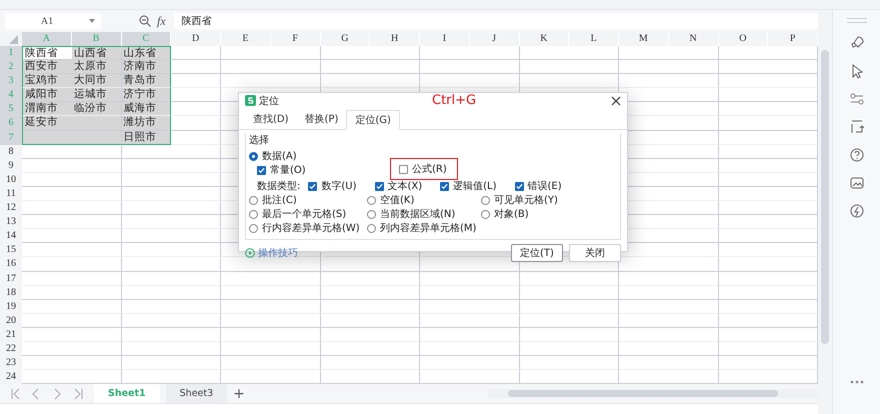 The height and width of the screenshot is (414, 880). I want to click on column-header: K, so click(545, 39).